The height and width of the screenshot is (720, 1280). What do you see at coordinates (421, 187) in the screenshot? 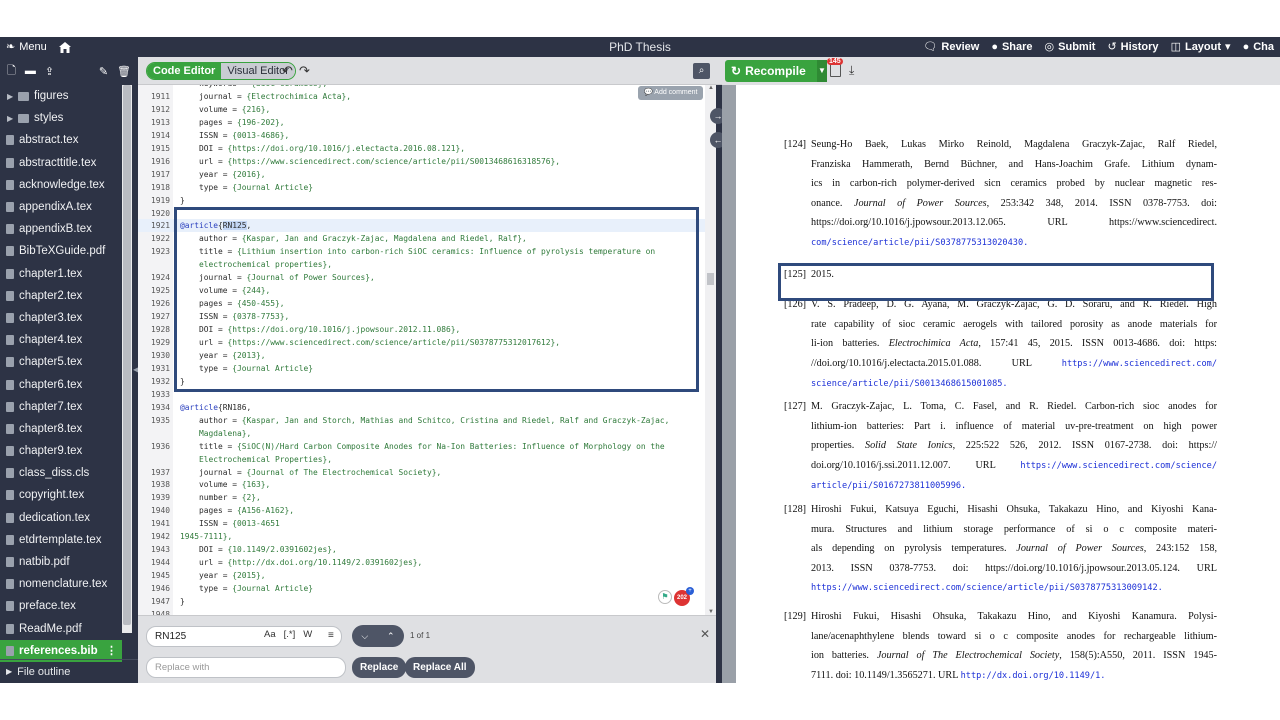
I see `code-line: 1918 type = {Journal Article}` at bounding box center [421, 187].